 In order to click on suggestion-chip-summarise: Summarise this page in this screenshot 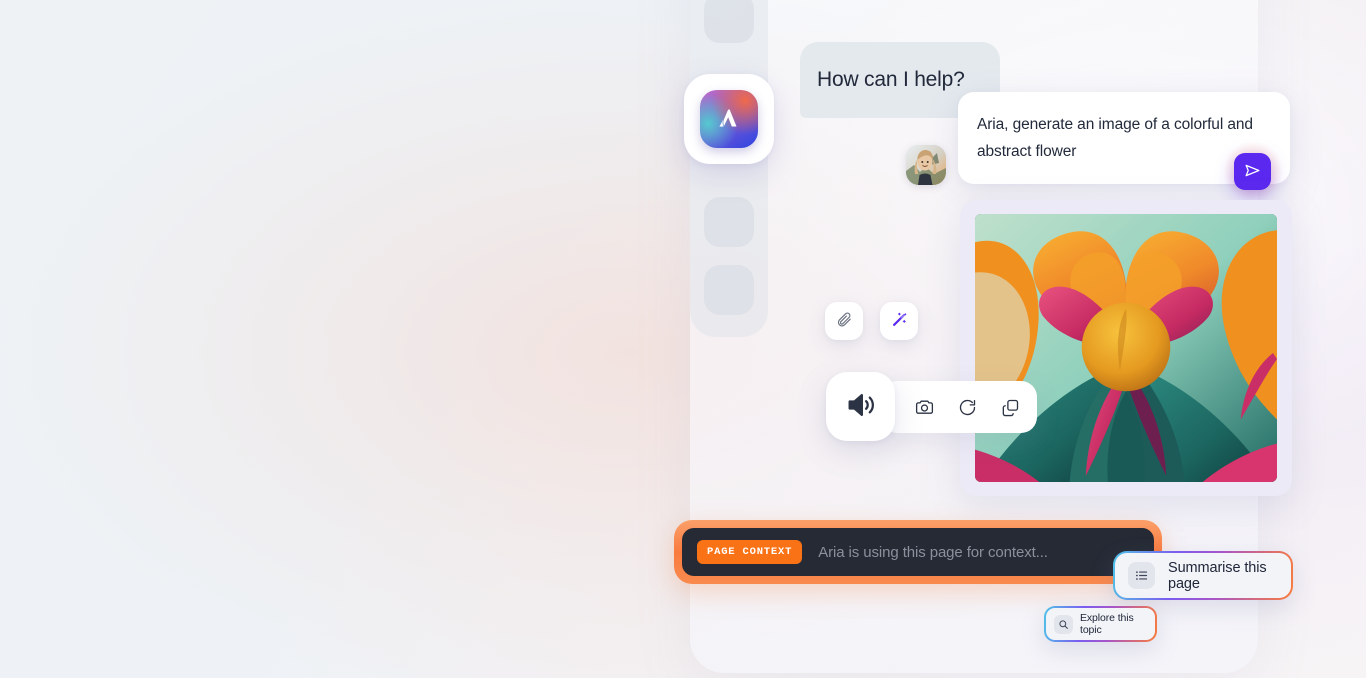, I will do `click(1203, 575)`.